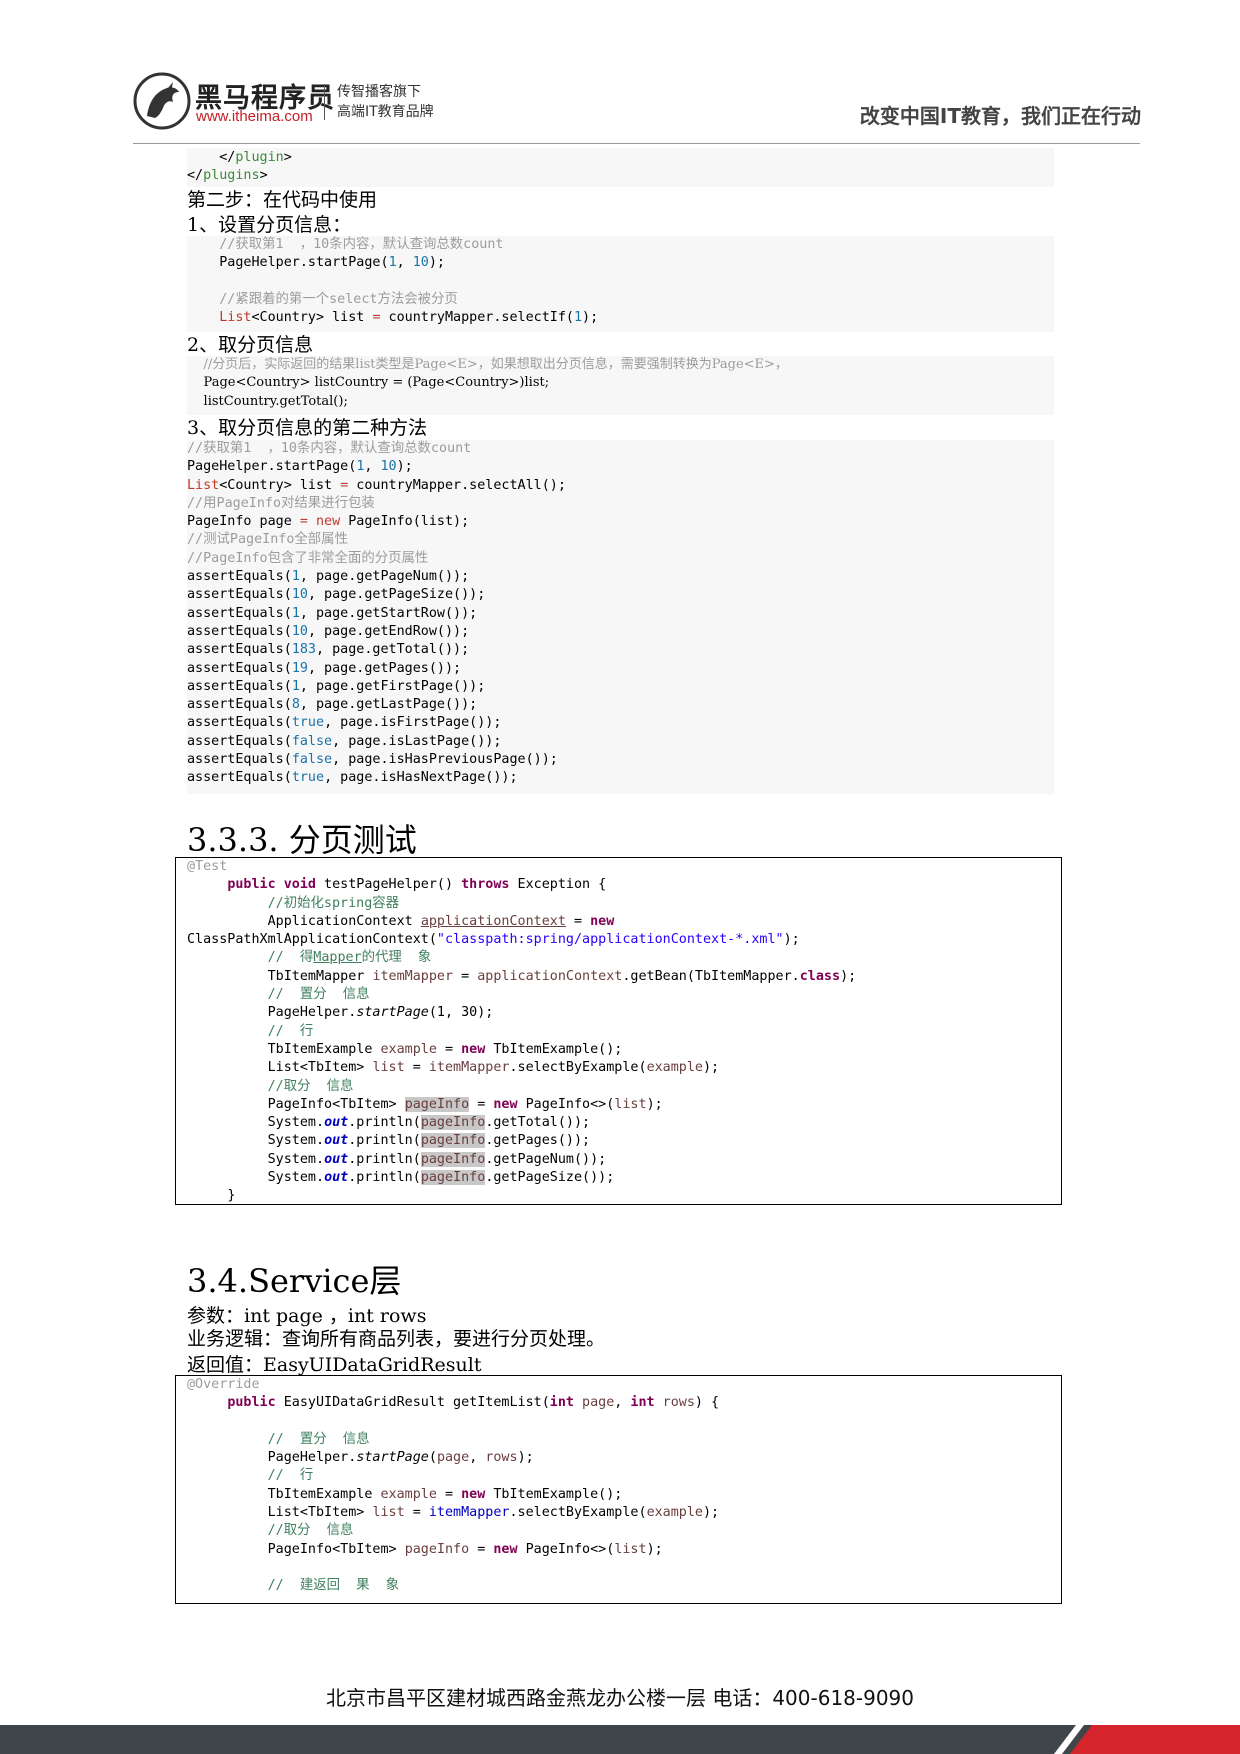 The width and height of the screenshot is (1240, 1754). I want to click on code-block-plugins: </plugin> </plugins>, so click(620, 167).